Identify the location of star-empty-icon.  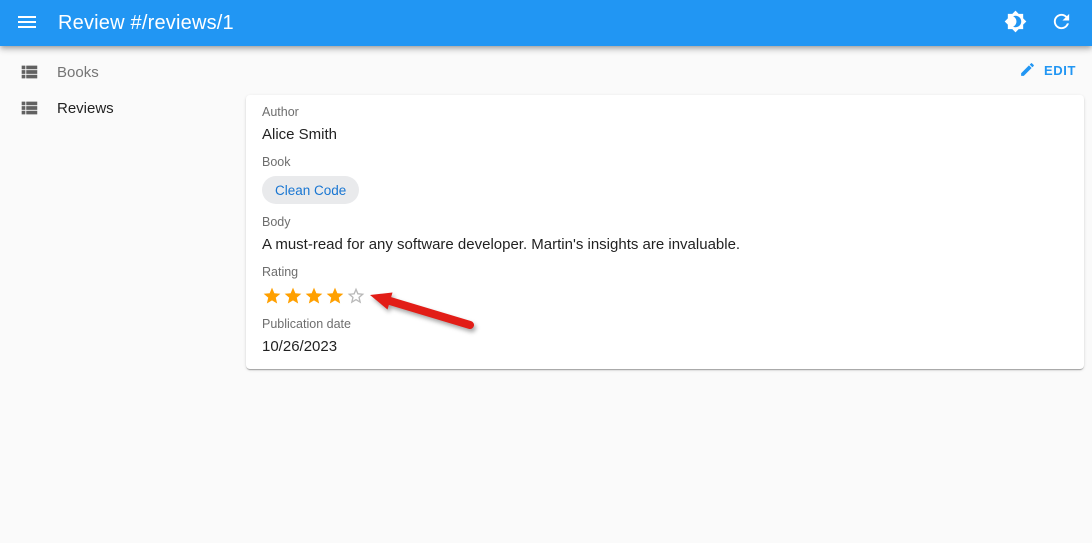
(356, 296).